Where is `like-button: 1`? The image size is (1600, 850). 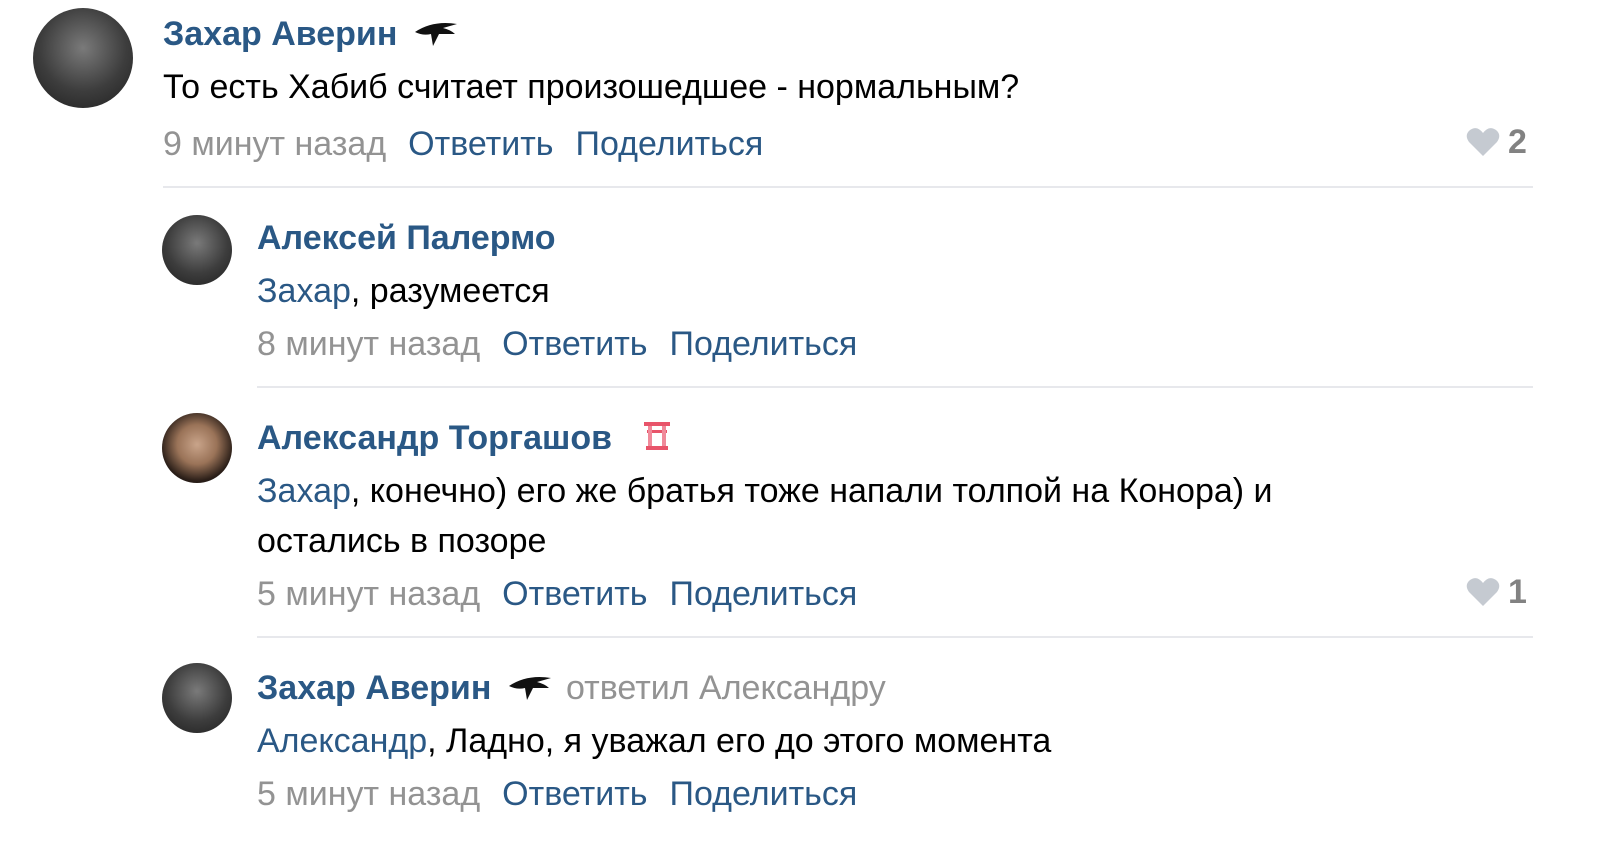 like-button: 1 is located at coordinates (1496, 592).